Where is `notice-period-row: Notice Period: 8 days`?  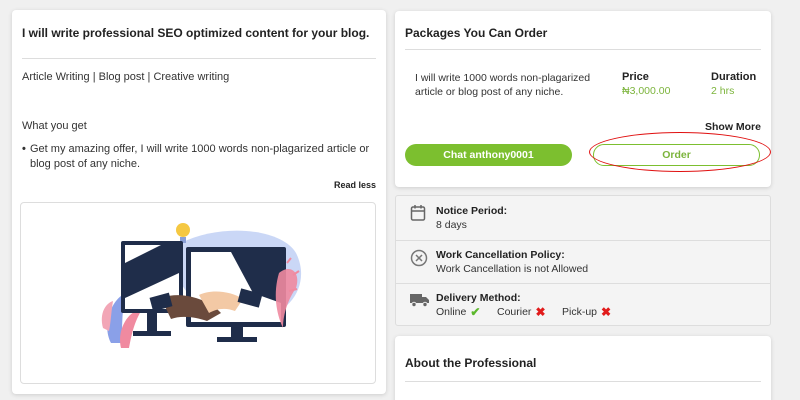 notice-period-row: Notice Period: 8 days is located at coordinates (583, 218).